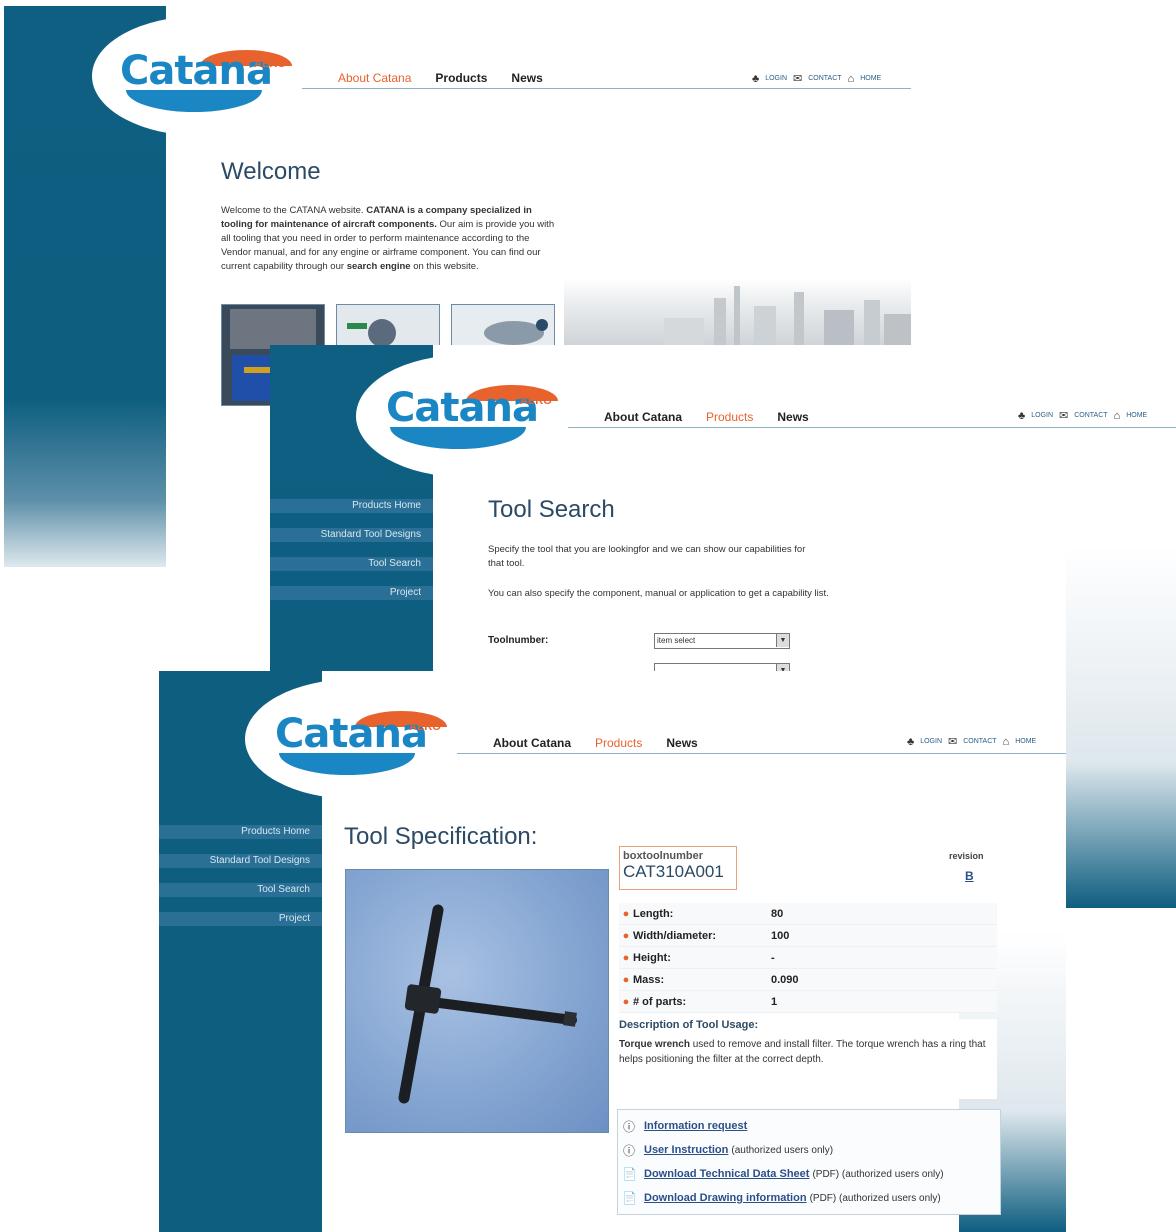 The width and height of the screenshot is (1176, 1232). I want to click on toolnumber-box-value: CAT310A001, so click(673, 871).